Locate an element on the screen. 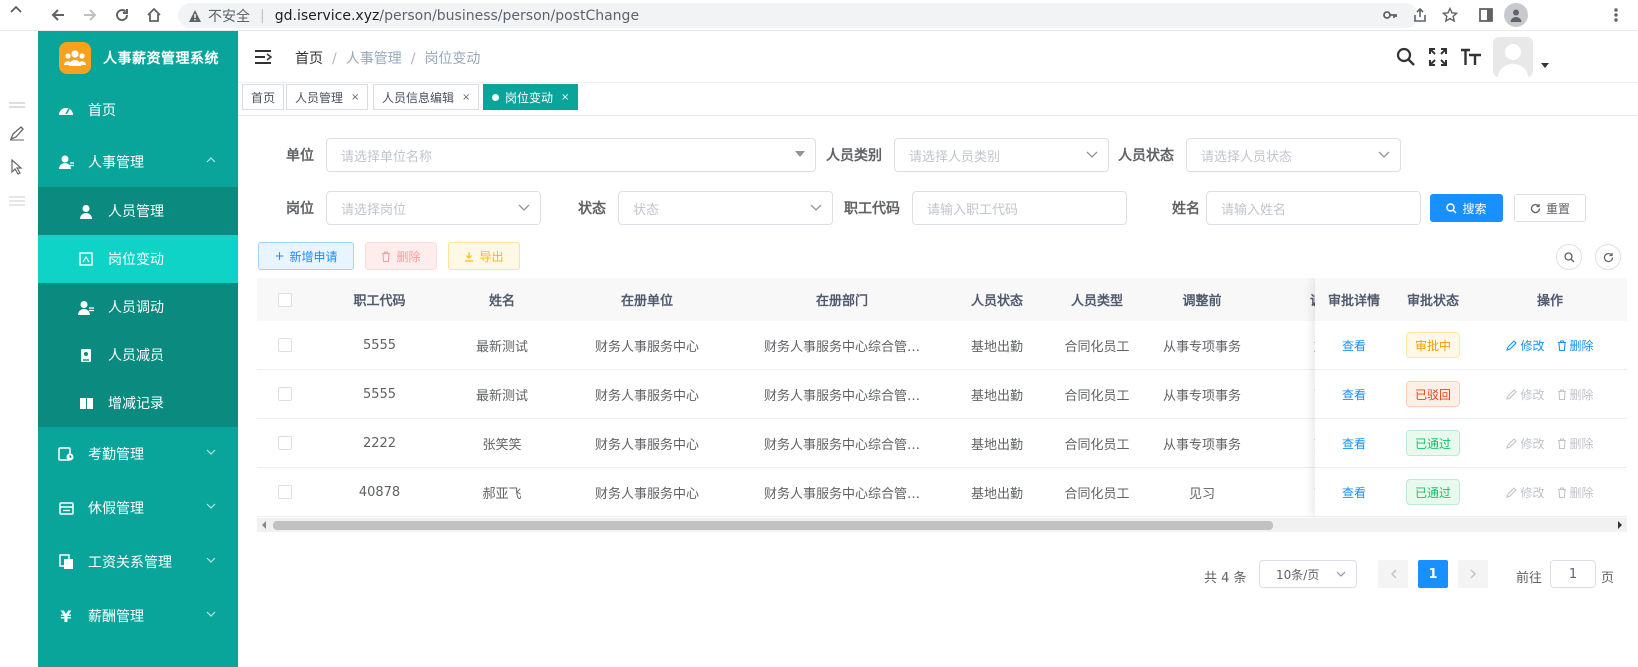 This screenshot has height=667, width=1638. badge-icon is located at coordinates (86, 355).